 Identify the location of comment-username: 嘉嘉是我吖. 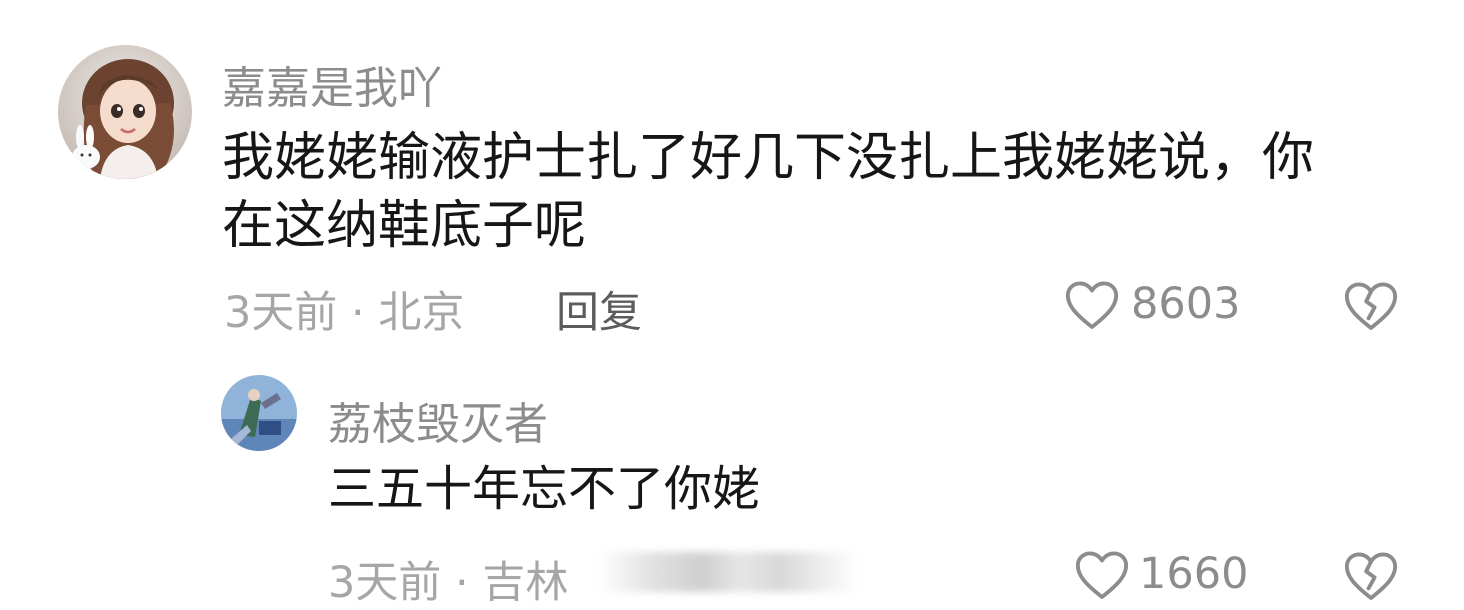
(332, 84).